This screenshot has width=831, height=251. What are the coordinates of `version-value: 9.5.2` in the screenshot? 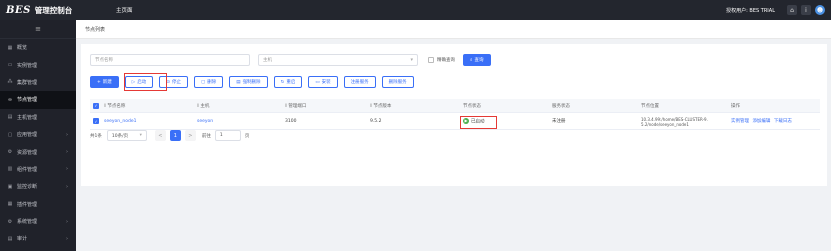 It's located at (376, 121).